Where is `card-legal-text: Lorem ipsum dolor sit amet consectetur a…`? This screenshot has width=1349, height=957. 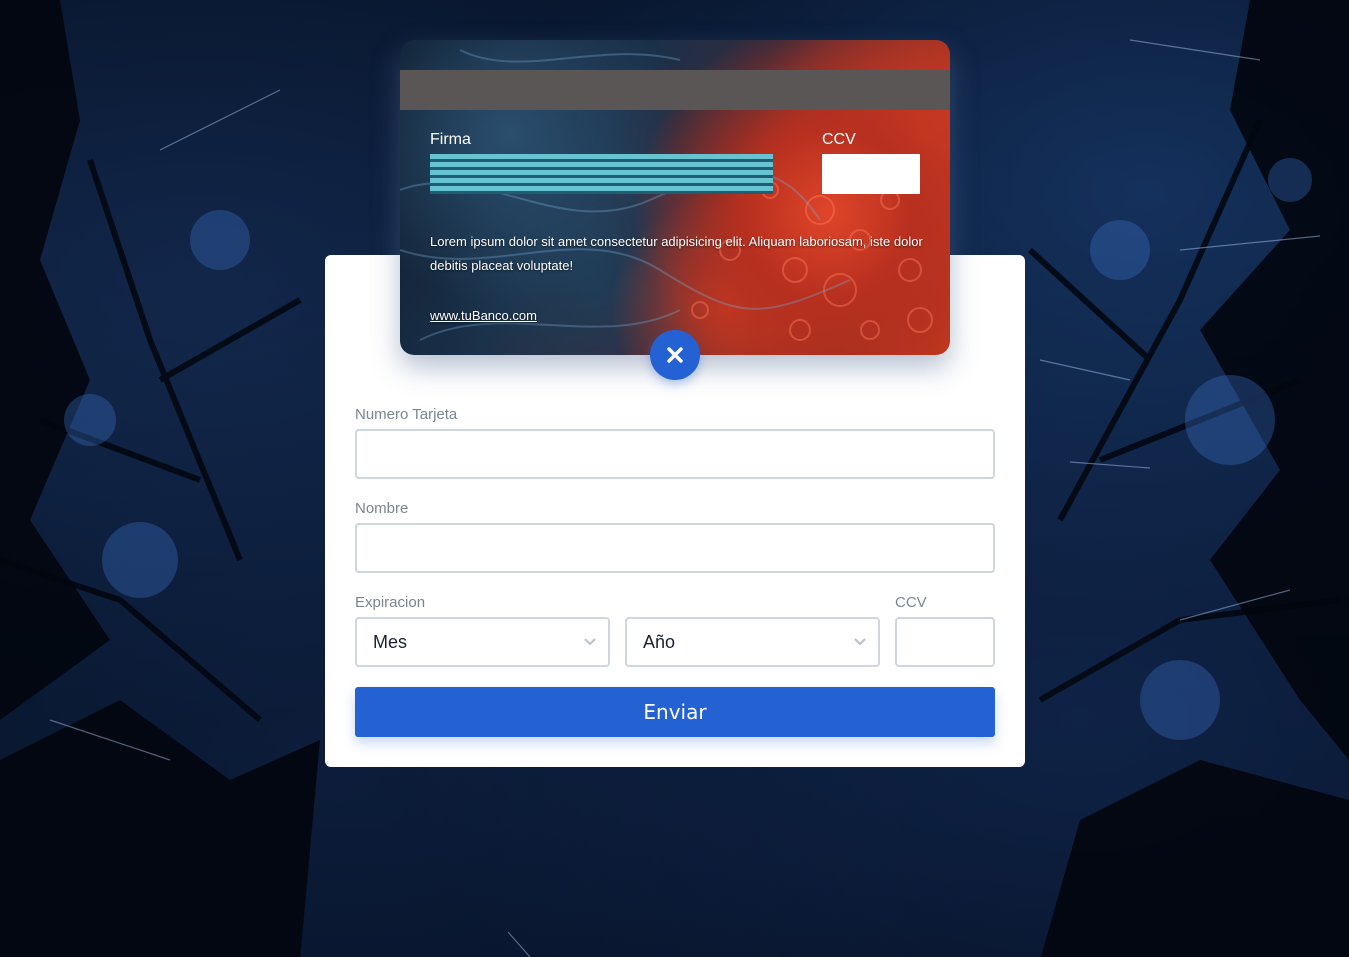 card-legal-text: Lorem ipsum dolor sit amet consectetur a… is located at coordinates (676, 253).